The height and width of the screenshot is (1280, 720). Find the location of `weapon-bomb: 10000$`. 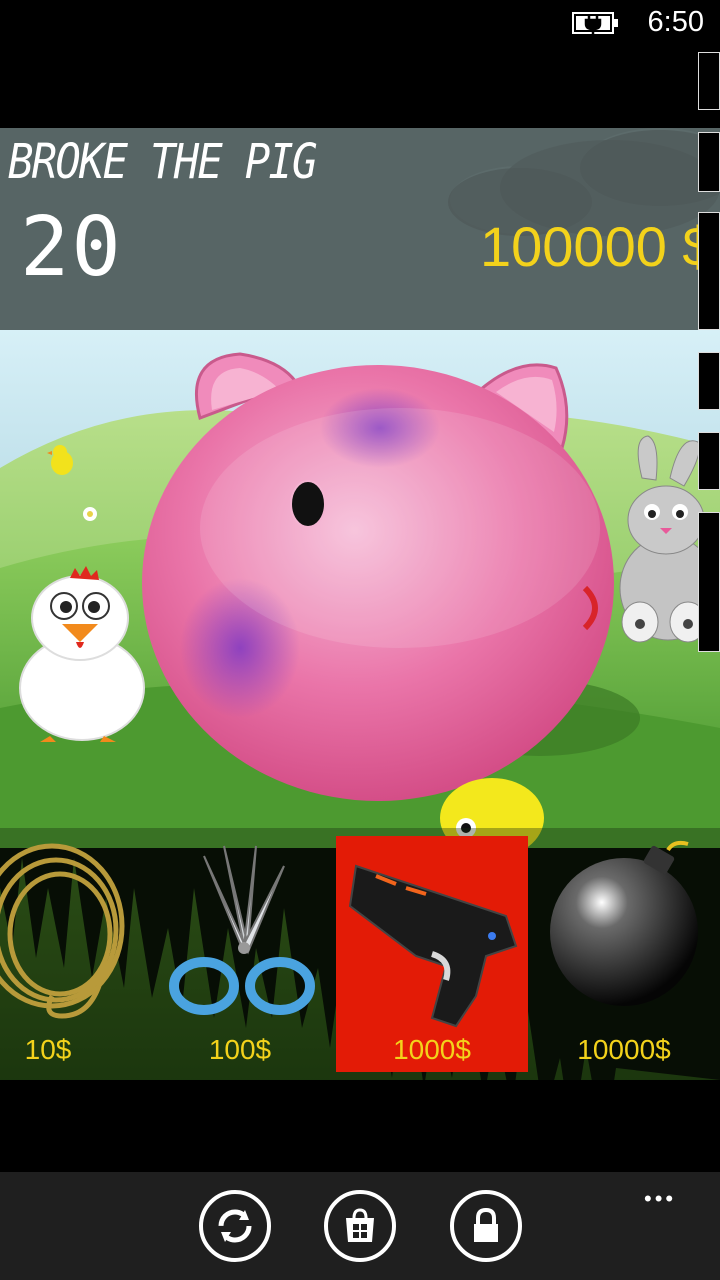

weapon-bomb: 10000$ is located at coordinates (624, 954).